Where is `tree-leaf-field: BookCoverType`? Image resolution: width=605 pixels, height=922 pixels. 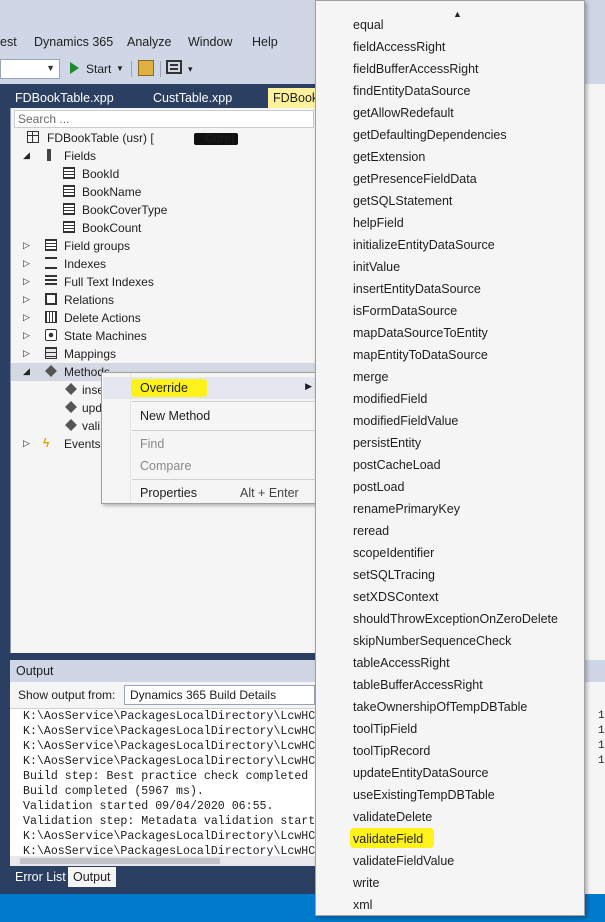 tree-leaf-field: BookCoverType is located at coordinates (163, 210).